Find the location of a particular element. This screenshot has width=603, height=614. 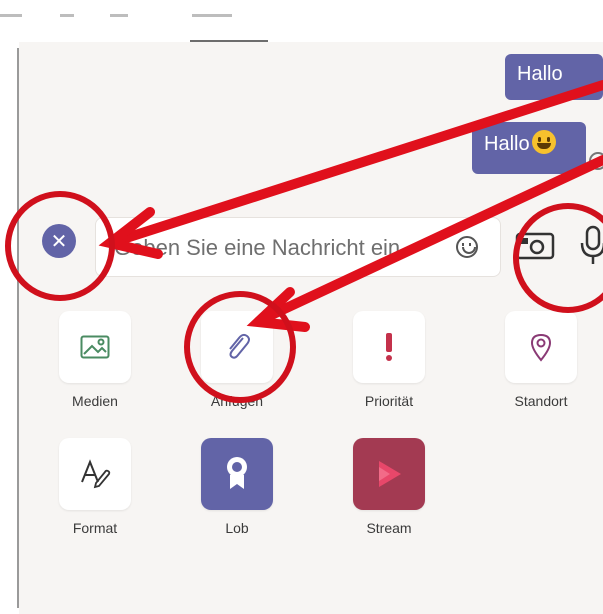

tray-item-stream: Stream is located at coordinates (389, 488).